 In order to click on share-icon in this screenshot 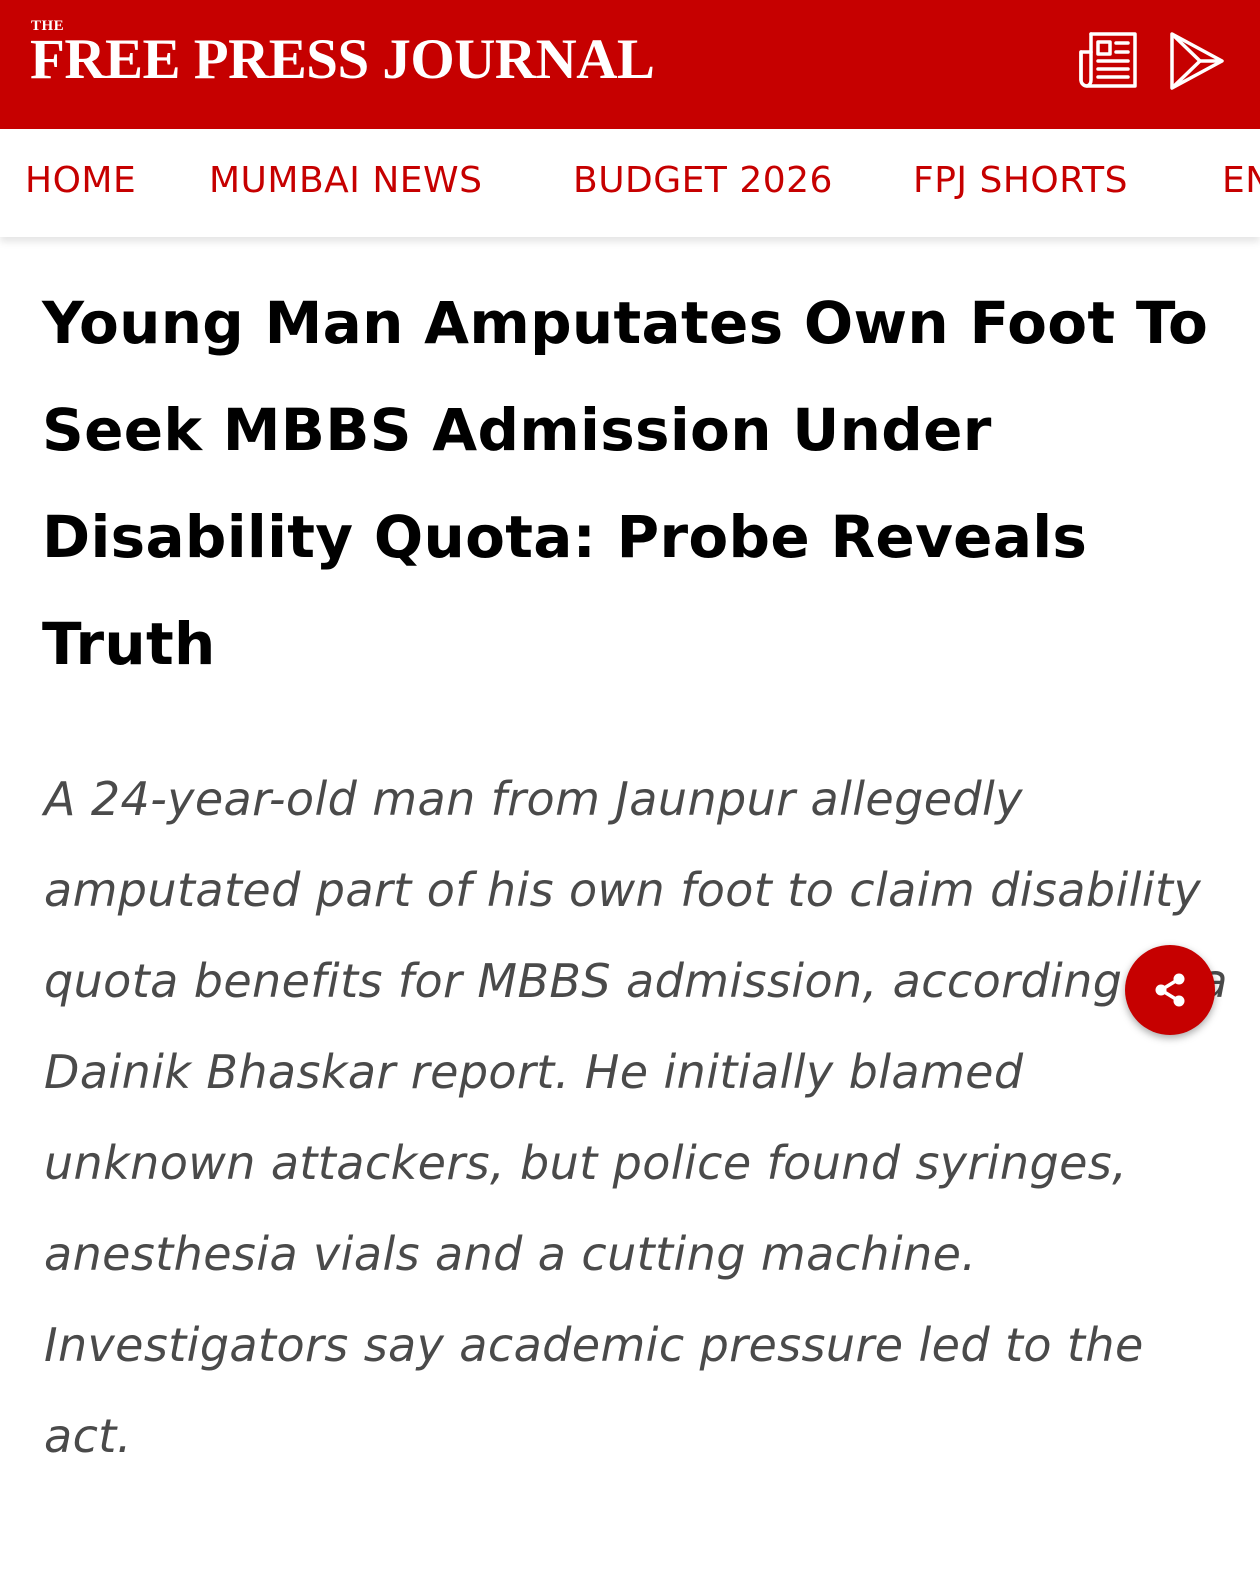, I will do `click(1170, 990)`.